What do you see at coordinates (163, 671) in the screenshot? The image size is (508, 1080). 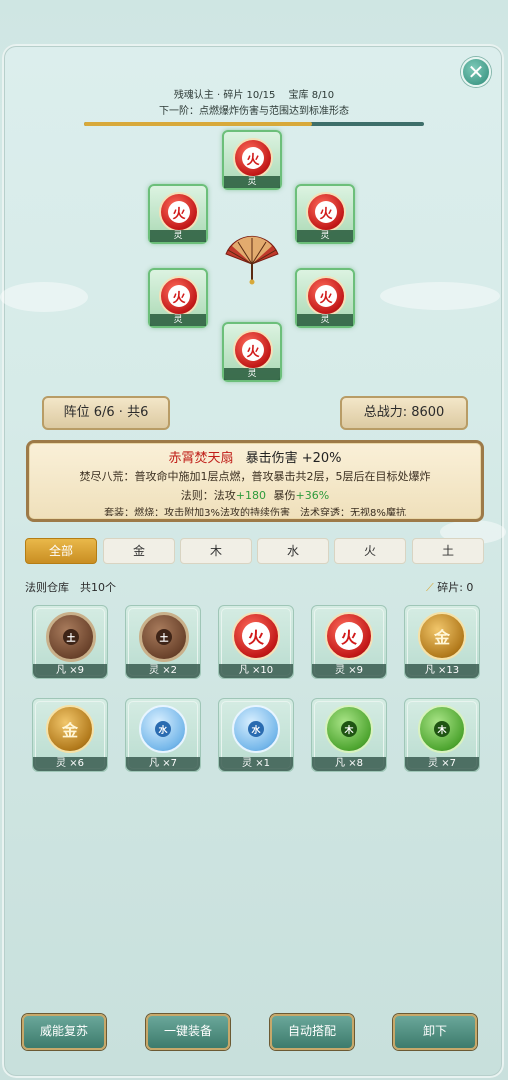 I see `card-grade-count: 灵 ×2` at bounding box center [163, 671].